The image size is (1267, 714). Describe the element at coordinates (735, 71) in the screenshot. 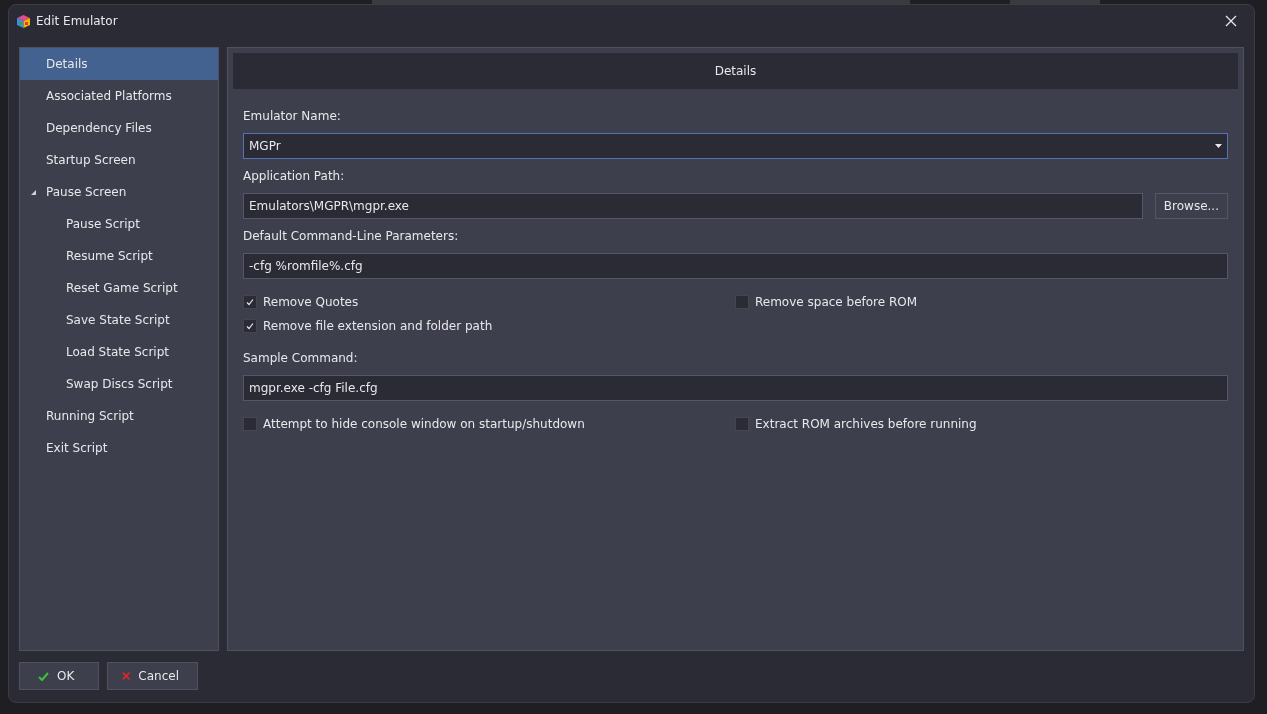

I see `panel-header: Details` at that location.